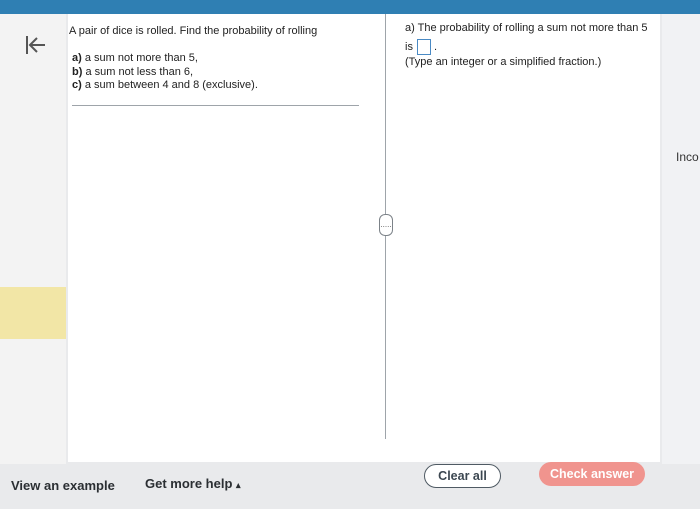 The height and width of the screenshot is (509, 700). What do you see at coordinates (77, 71) in the screenshot?
I see `part-label: b)` at bounding box center [77, 71].